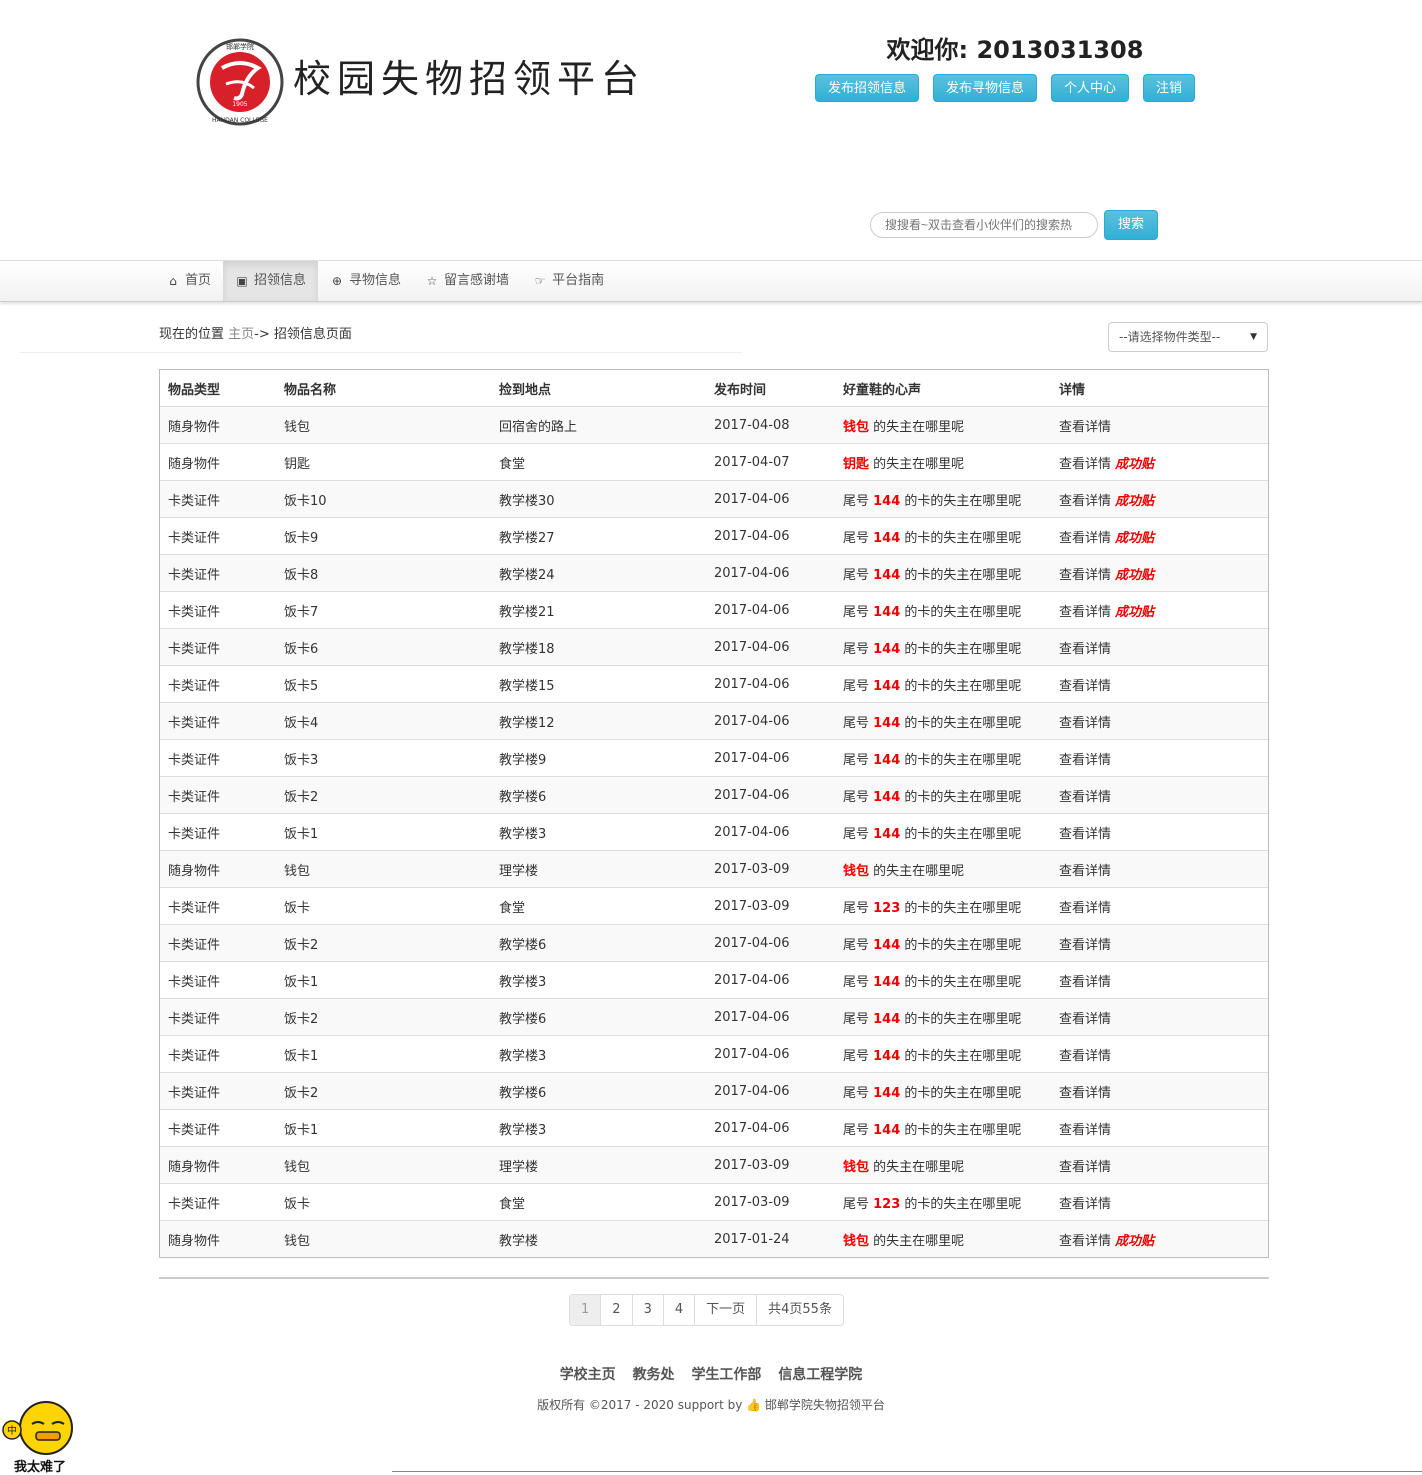 The image size is (1422, 1475). I want to click on mascot-caption: 我太难了, so click(40, 1467).